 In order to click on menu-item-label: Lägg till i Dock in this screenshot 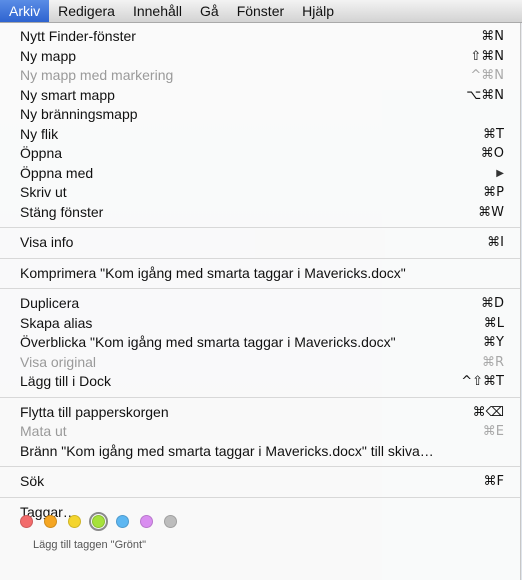, I will do `click(66, 381)`.